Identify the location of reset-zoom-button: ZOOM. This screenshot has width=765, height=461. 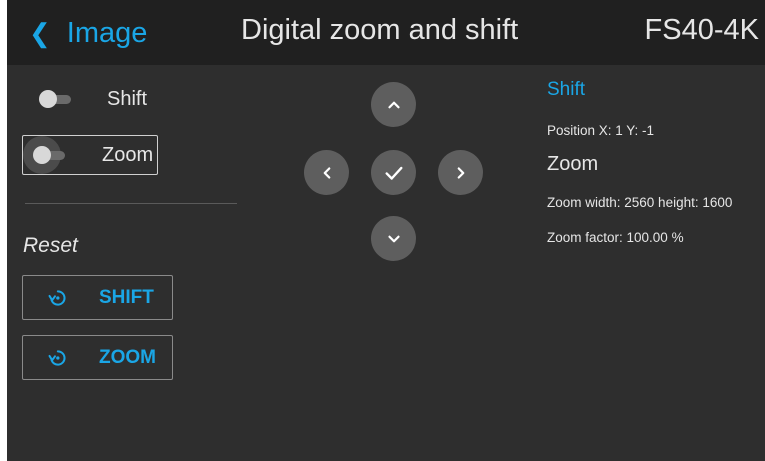
(97, 357).